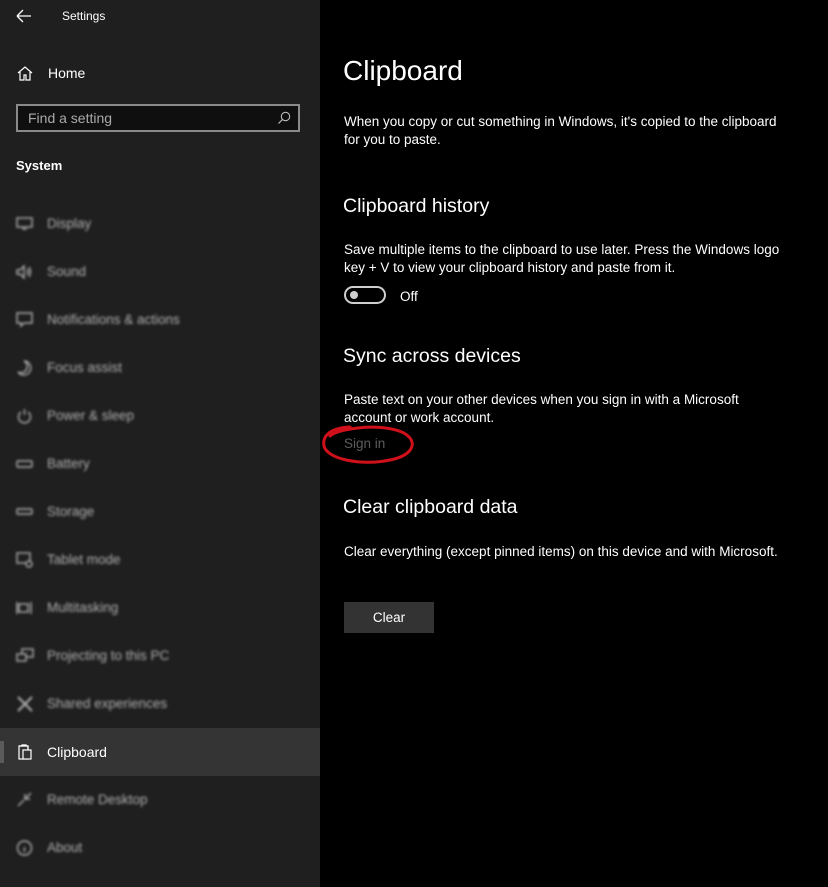  Describe the element at coordinates (71, 511) in the screenshot. I see `sidebar-item-label: Storage` at that location.